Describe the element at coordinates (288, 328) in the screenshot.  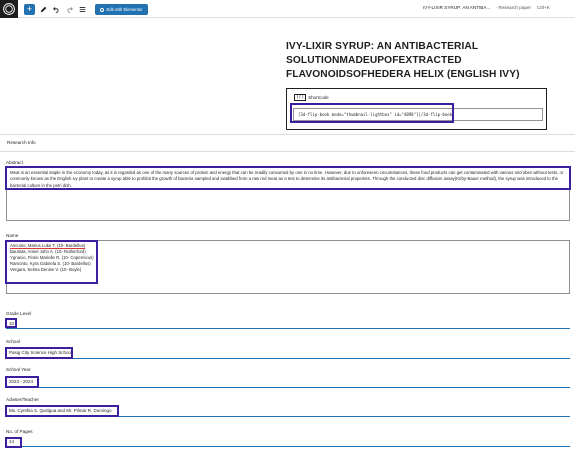
I see `grade-level-underline` at that location.